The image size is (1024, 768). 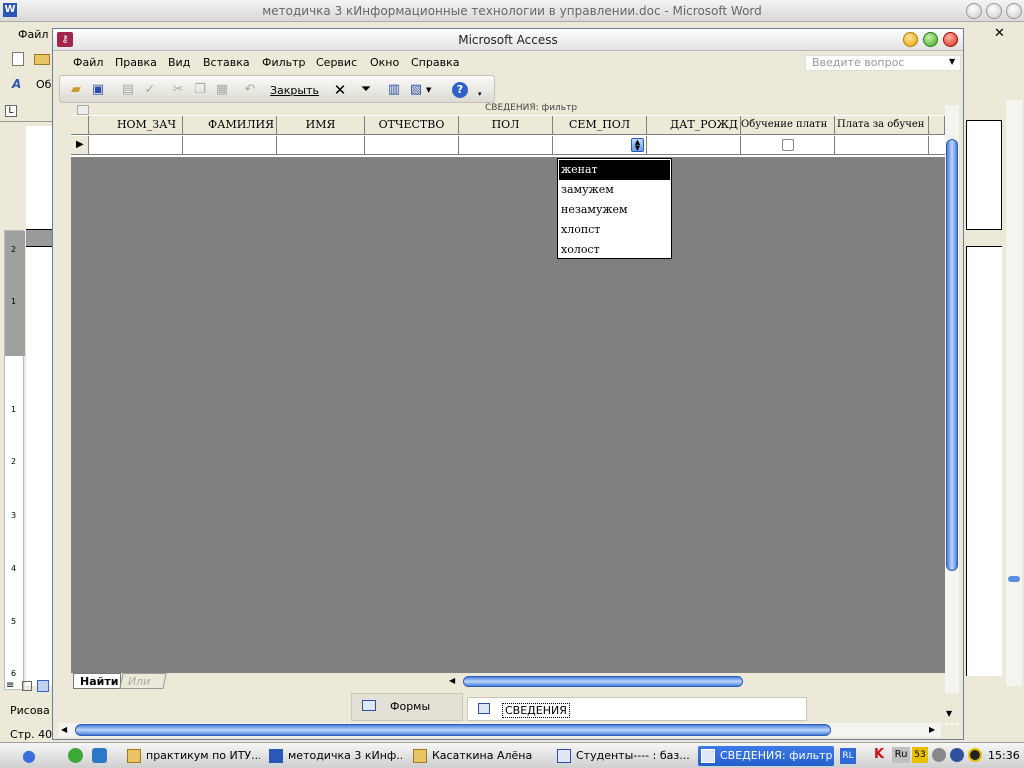 I want to click on tab-or: Или, so click(x=143, y=681).